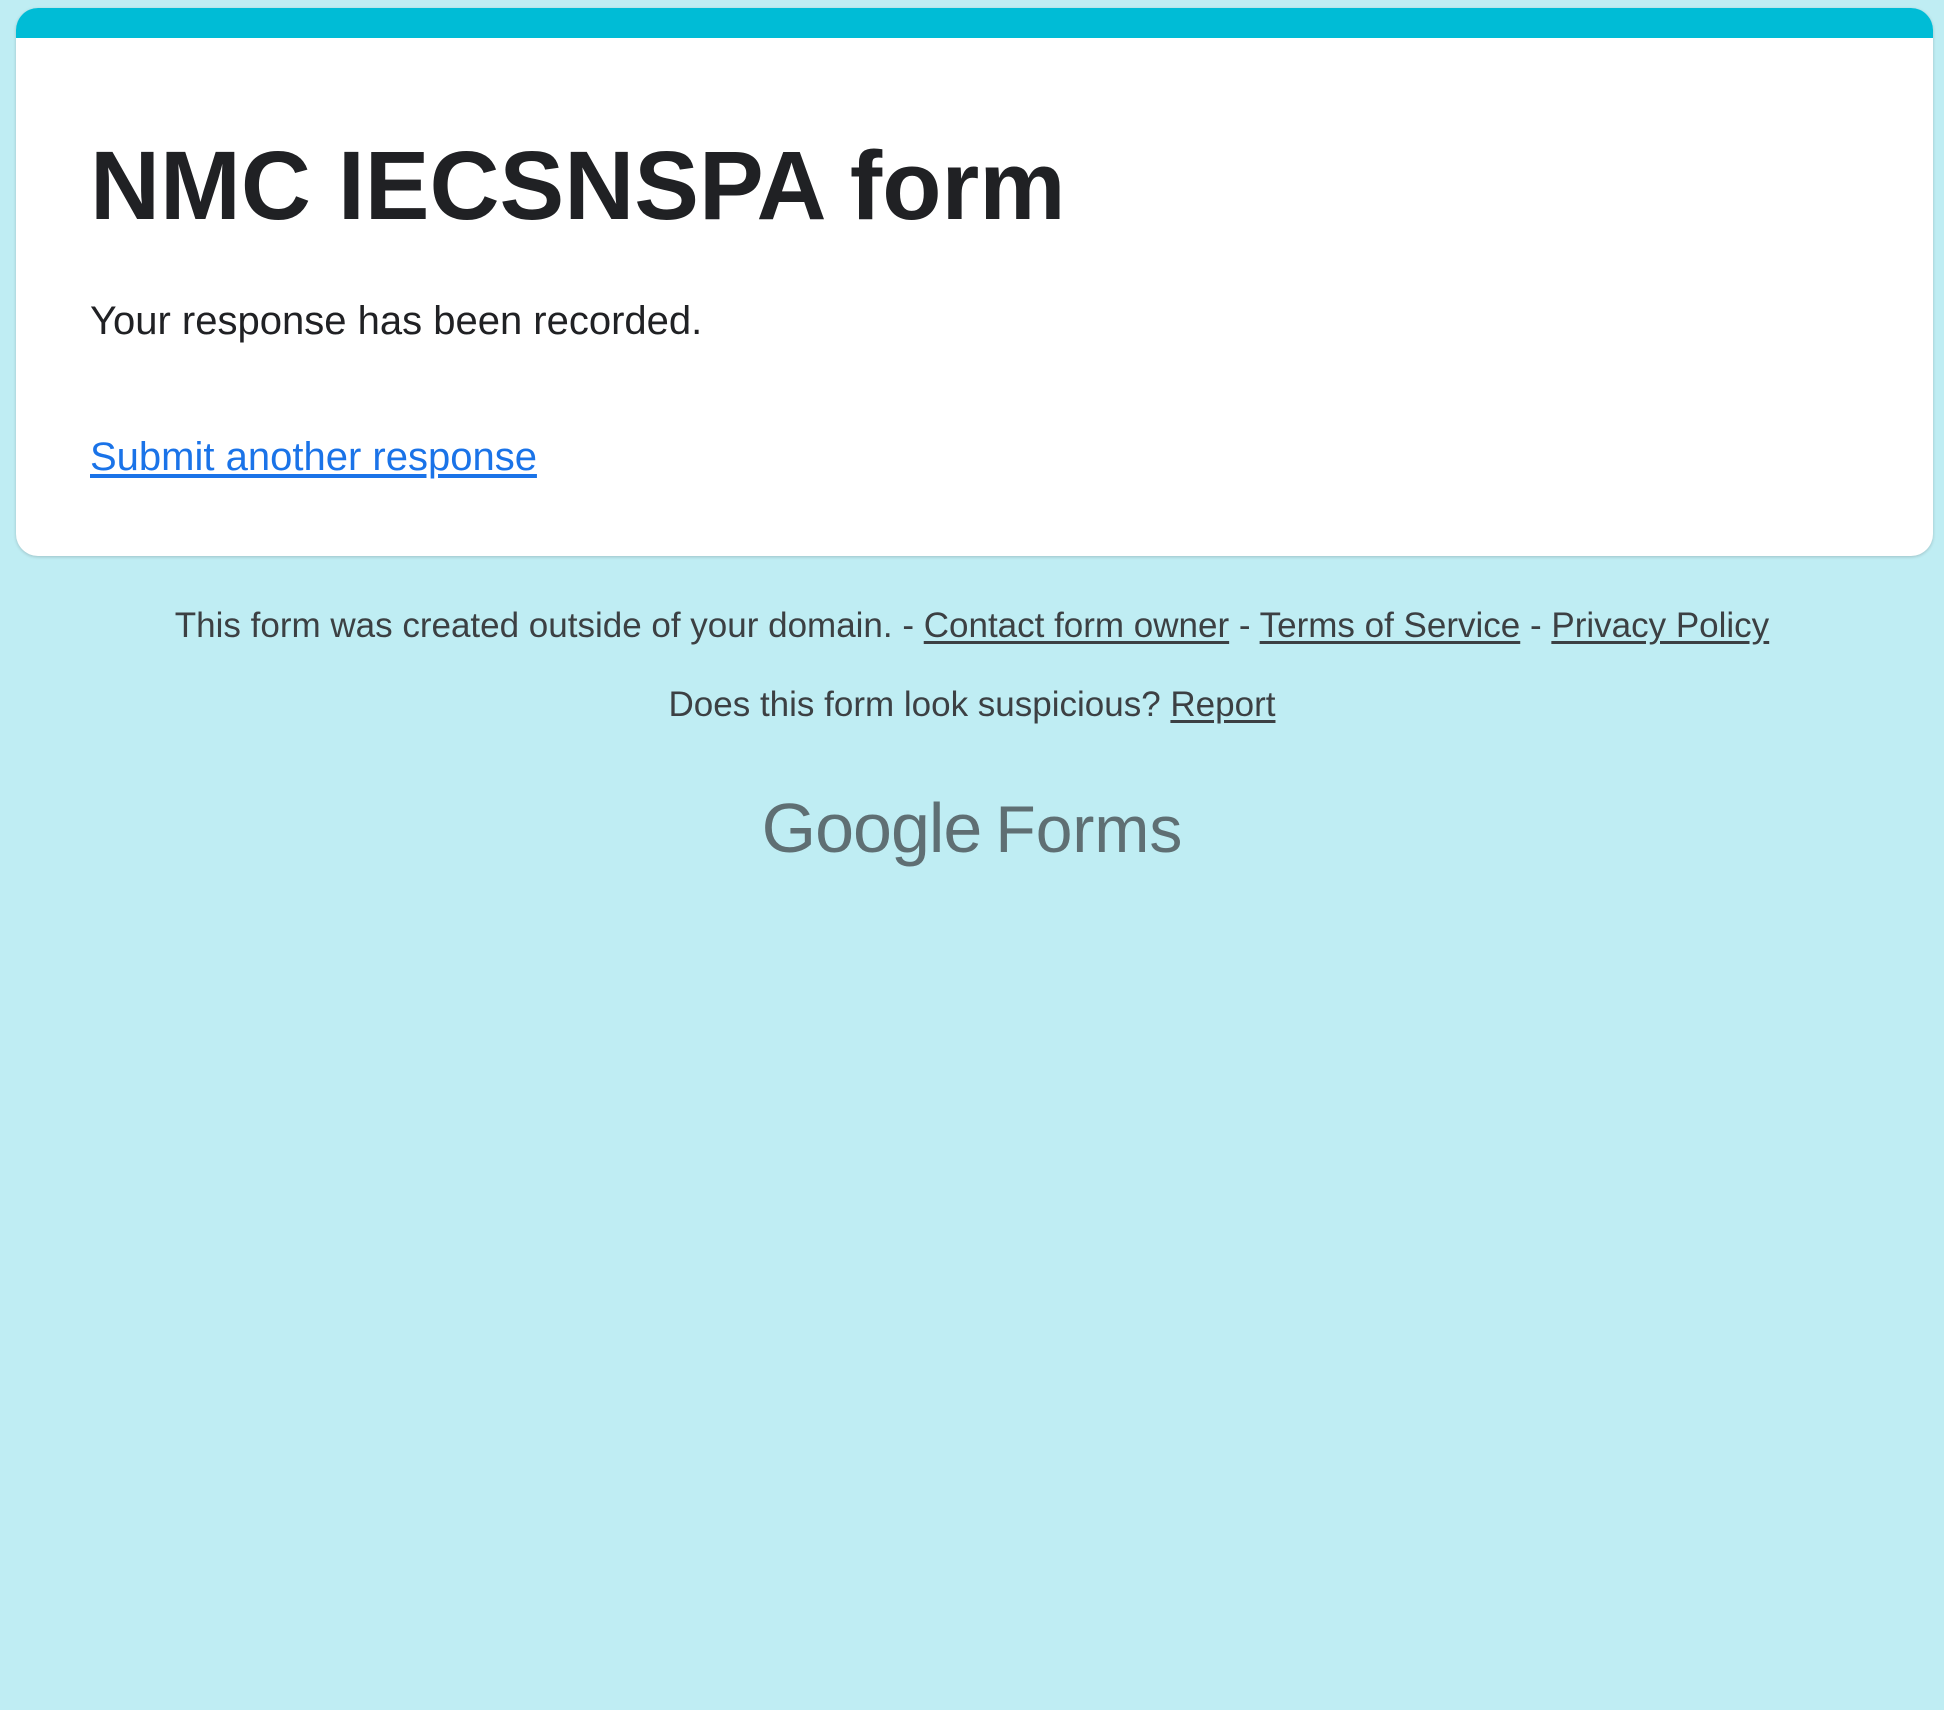 Image resolution: width=1944 pixels, height=1710 pixels. Describe the element at coordinates (1660, 625) in the screenshot. I see `privacy-policy-link: Privacy Policy` at that location.